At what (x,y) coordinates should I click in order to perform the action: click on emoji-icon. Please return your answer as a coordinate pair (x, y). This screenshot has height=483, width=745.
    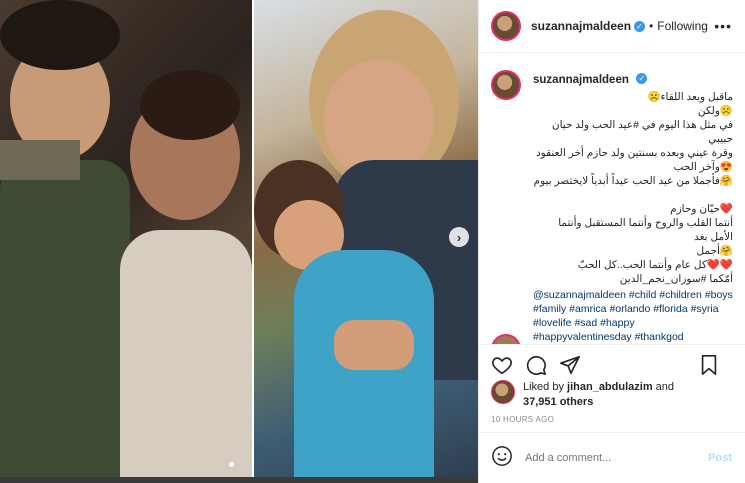
    Looking at the image, I should click on (502, 458).